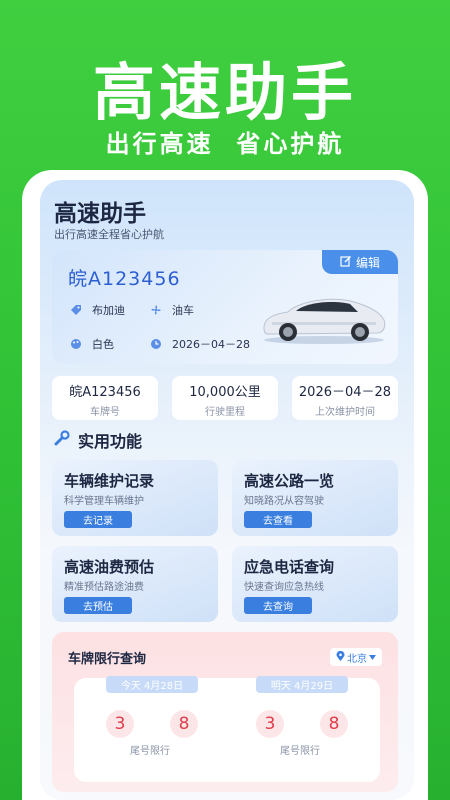  I want to click on feature-emergency: 应急电话查询 快速查询应急热线 去查询, so click(315, 584).